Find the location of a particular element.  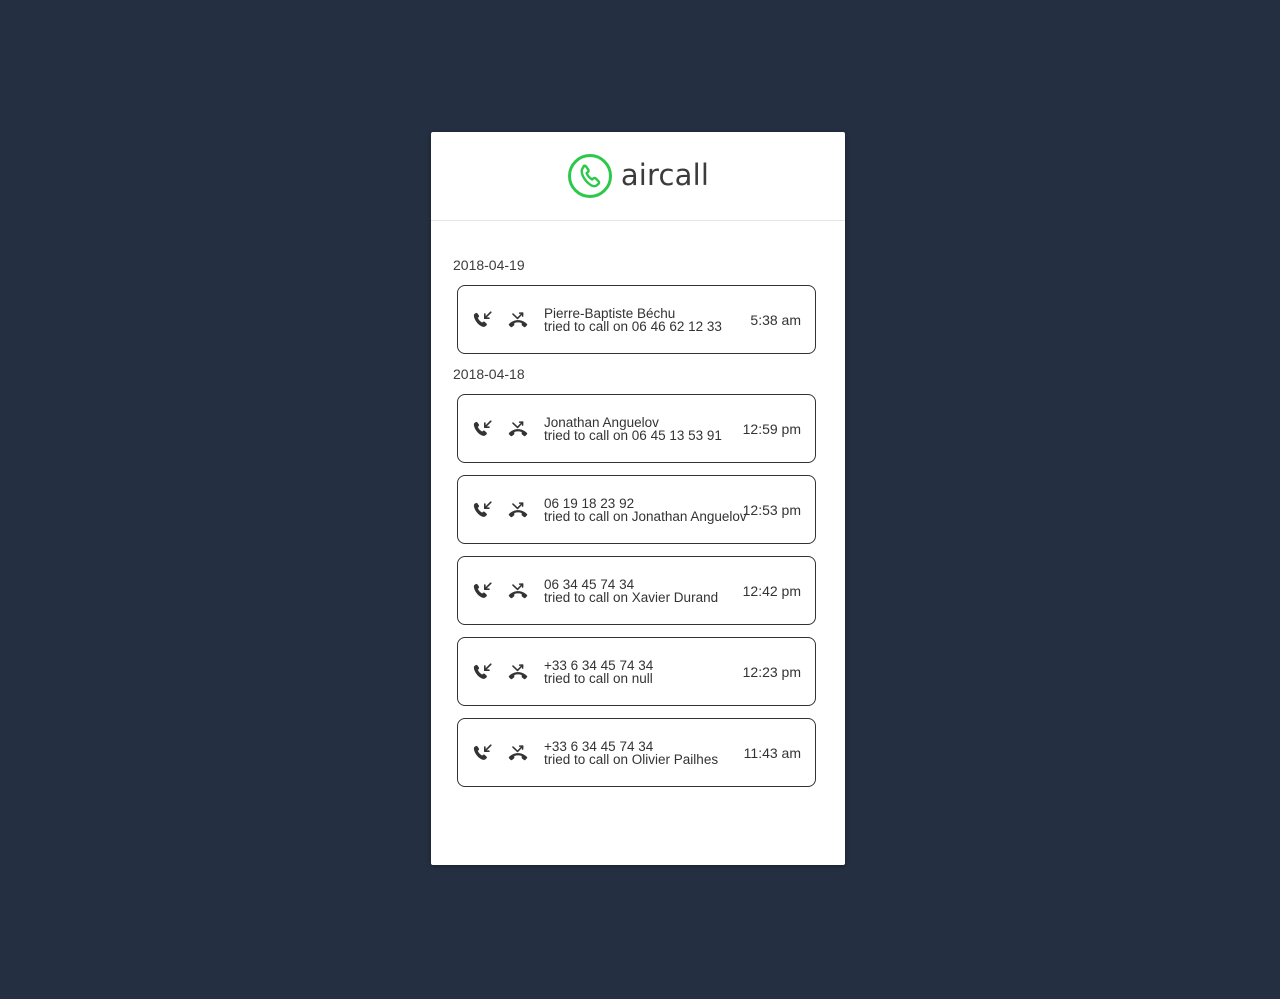

brand-name: aircall is located at coordinates (665, 174).